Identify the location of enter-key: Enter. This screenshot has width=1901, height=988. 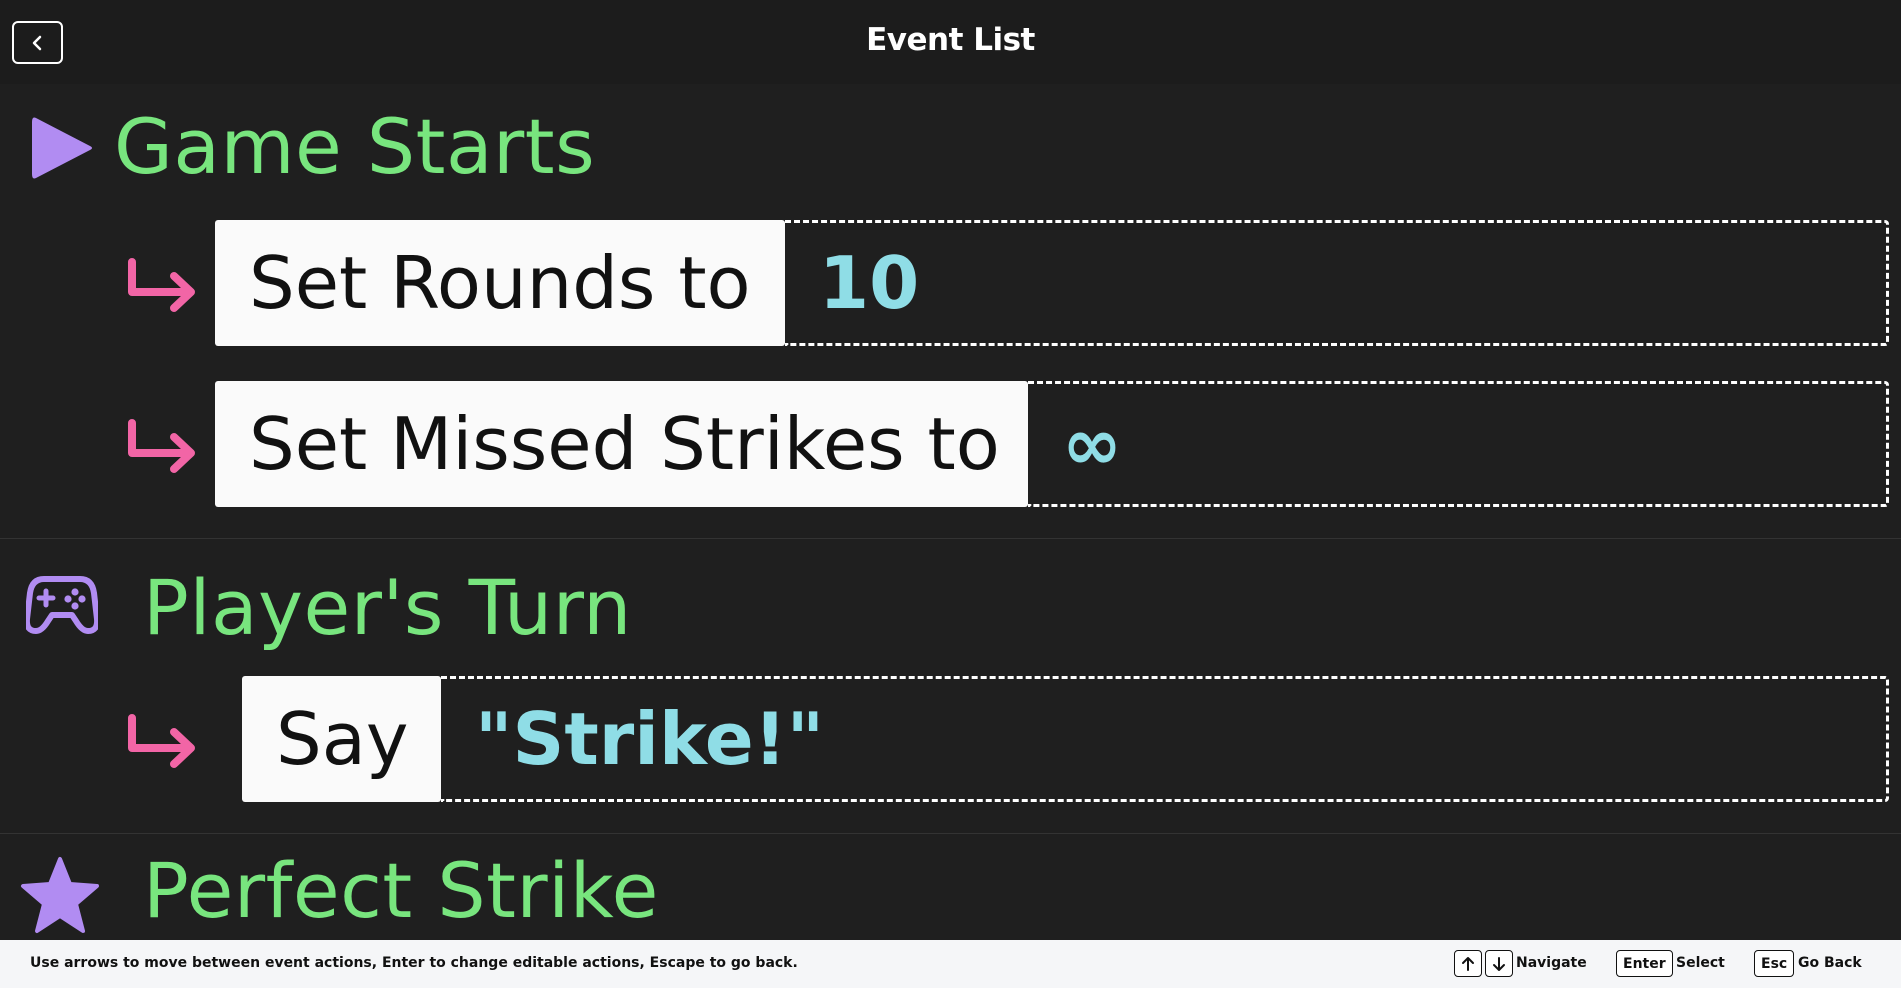
(1644, 963).